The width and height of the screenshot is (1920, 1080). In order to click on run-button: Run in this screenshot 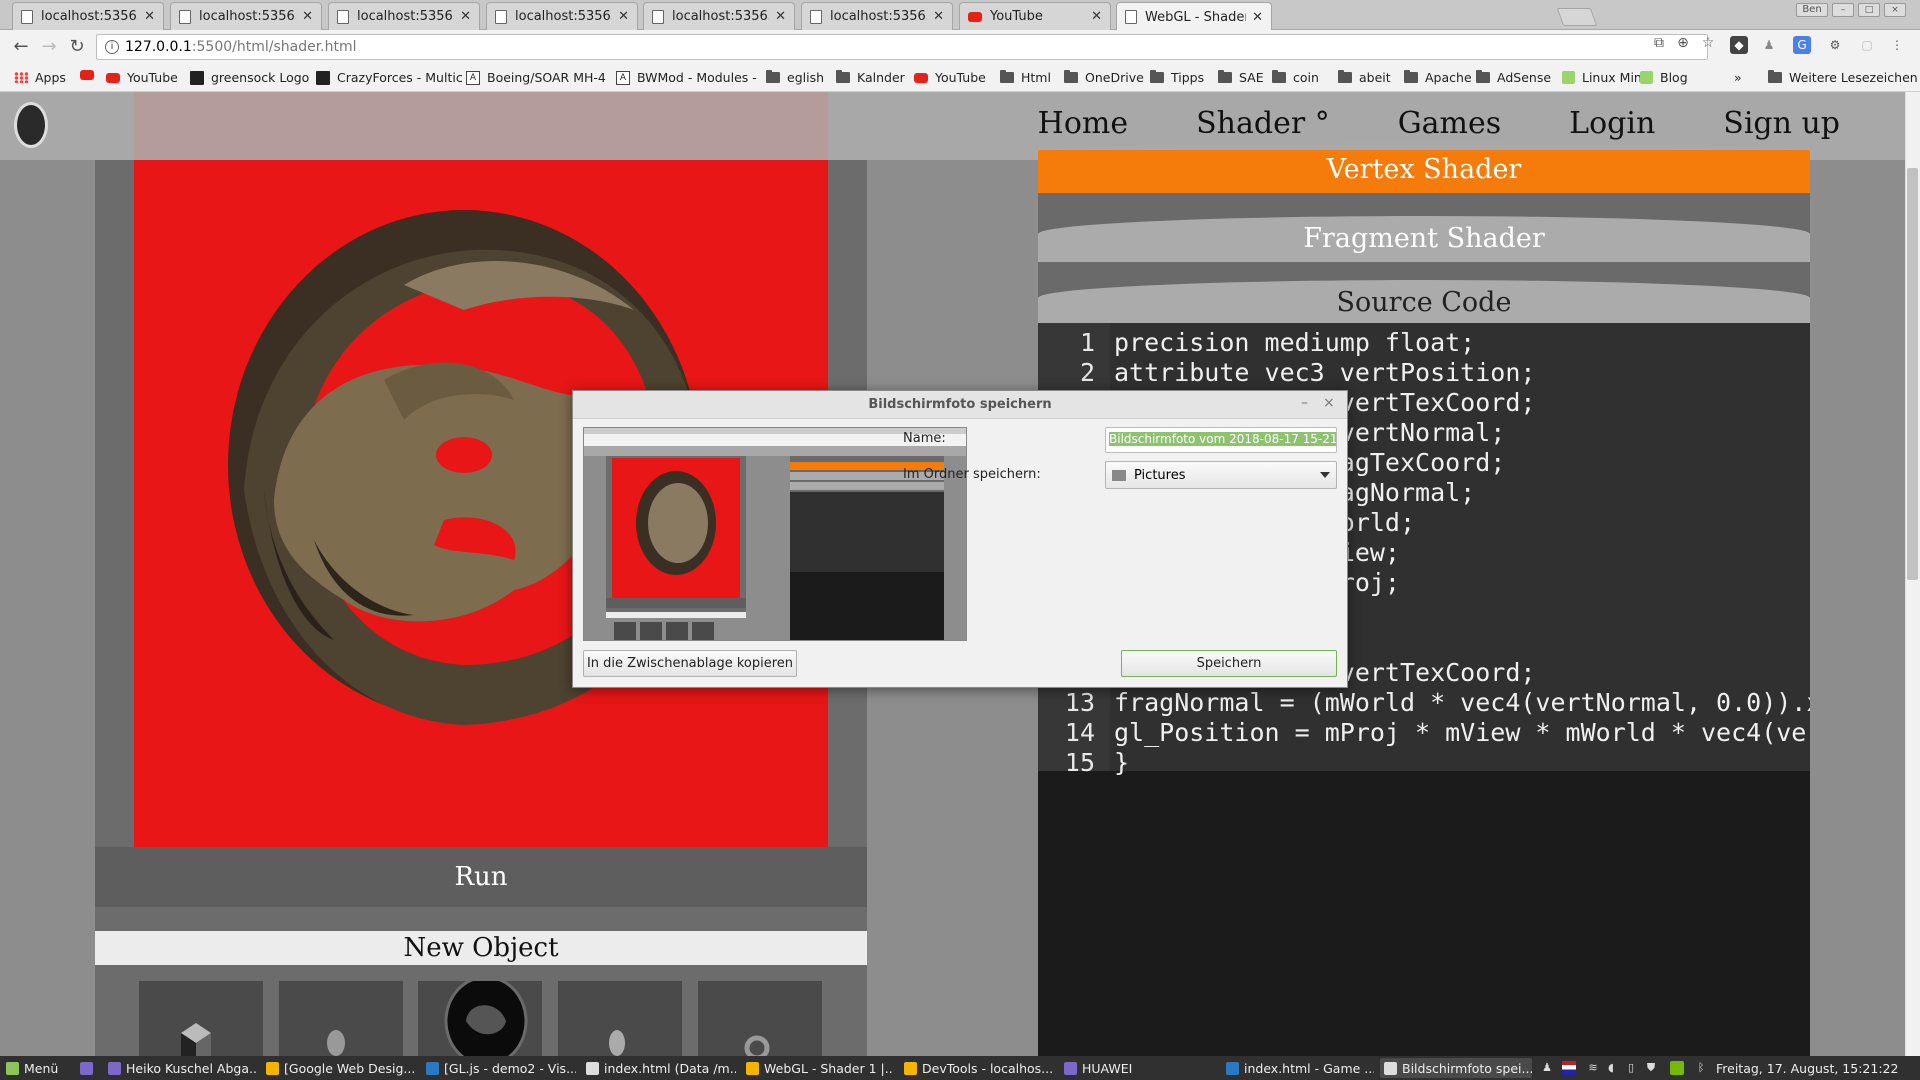, I will do `click(481, 877)`.